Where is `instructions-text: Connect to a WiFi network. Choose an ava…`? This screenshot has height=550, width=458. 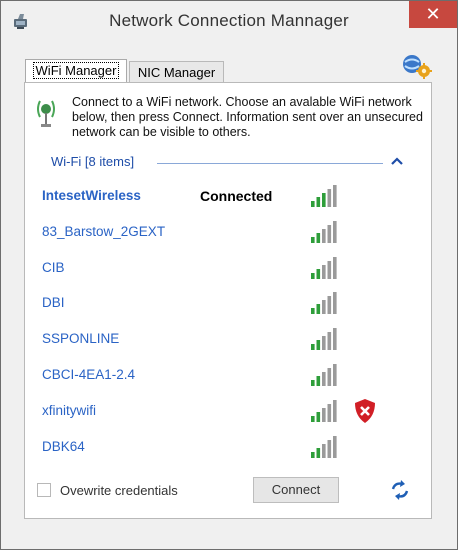
instructions-text: Connect to a WiFi network. Choose an ava… is located at coordinates (247, 117).